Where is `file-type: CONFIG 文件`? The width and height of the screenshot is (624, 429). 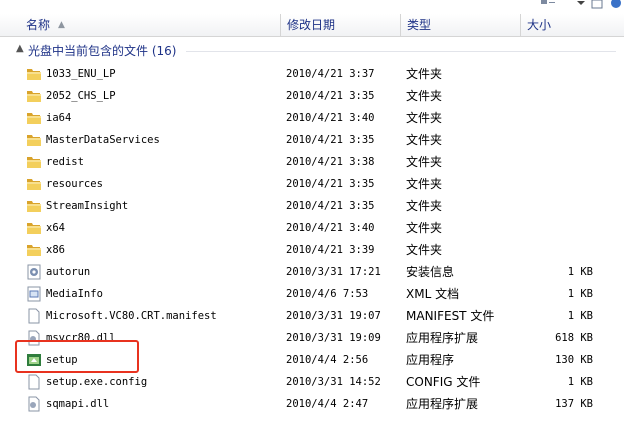 file-type: CONFIG 文件 is located at coordinates (443, 382).